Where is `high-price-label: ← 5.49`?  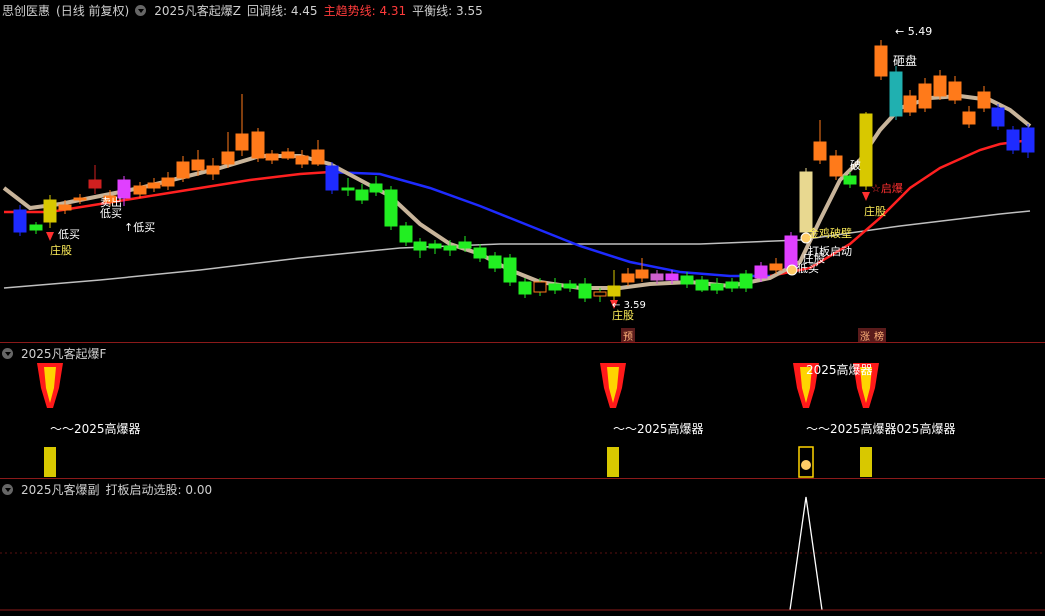
high-price-label: ← 5.49 is located at coordinates (914, 31).